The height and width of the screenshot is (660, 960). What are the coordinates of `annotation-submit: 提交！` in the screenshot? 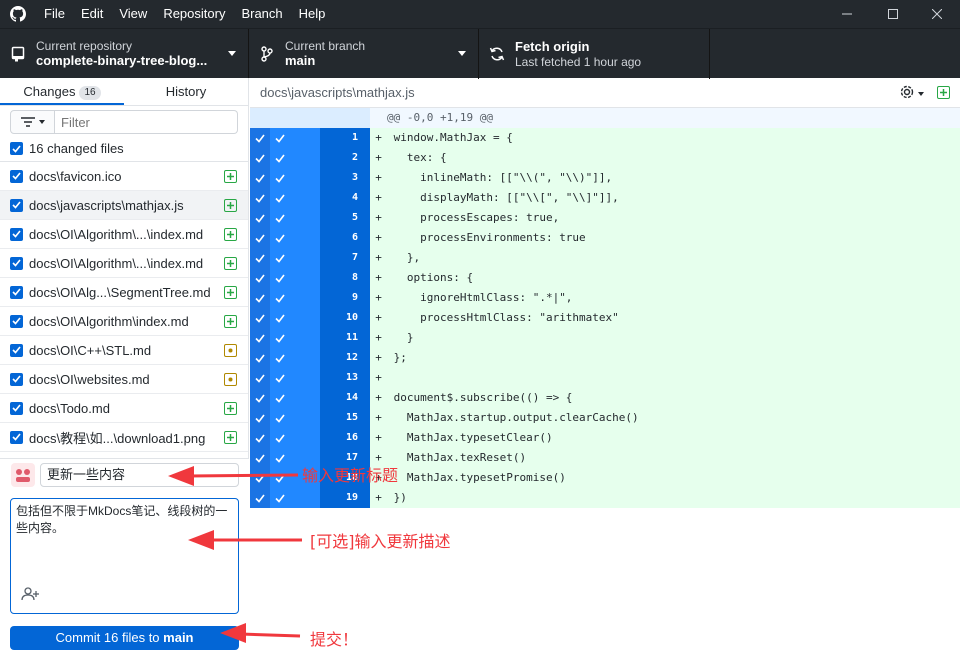 It's located at (334, 639).